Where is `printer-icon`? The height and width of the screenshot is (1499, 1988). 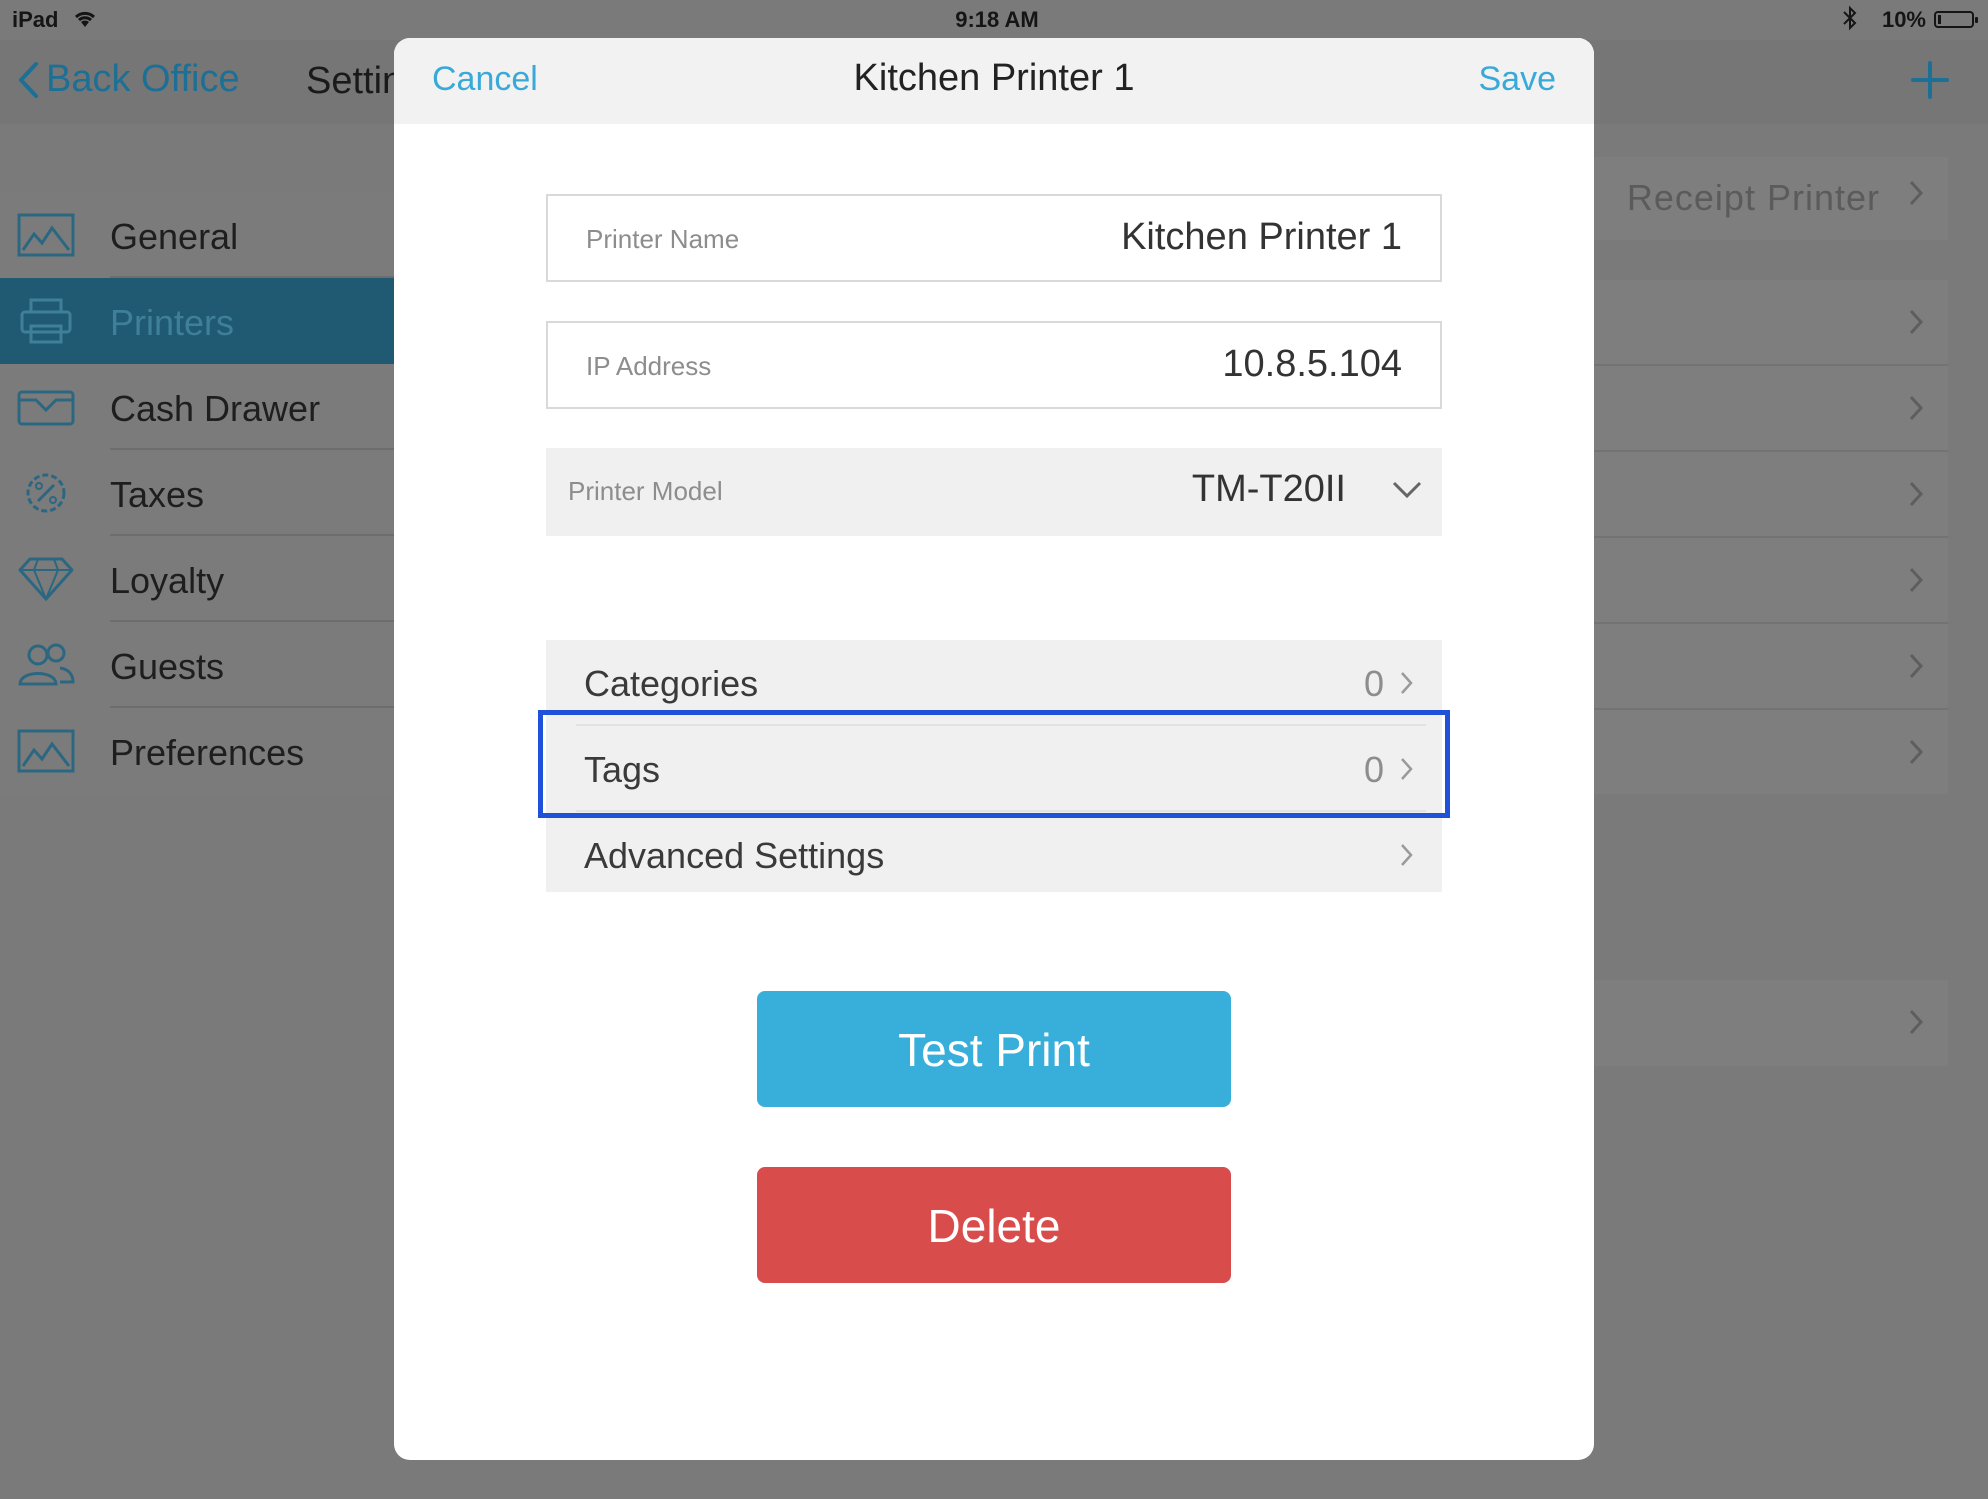 printer-icon is located at coordinates (46, 321).